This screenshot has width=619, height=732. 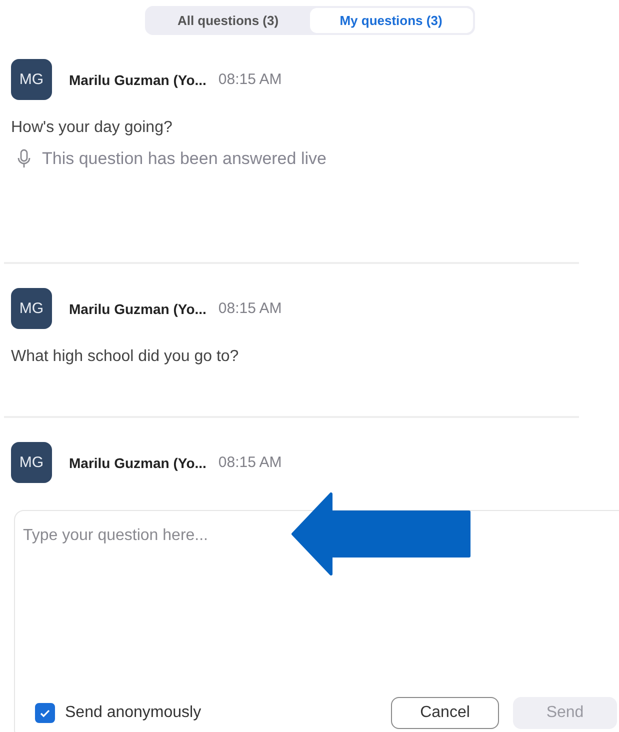 I want to click on tab: All questions (3), so click(x=228, y=20).